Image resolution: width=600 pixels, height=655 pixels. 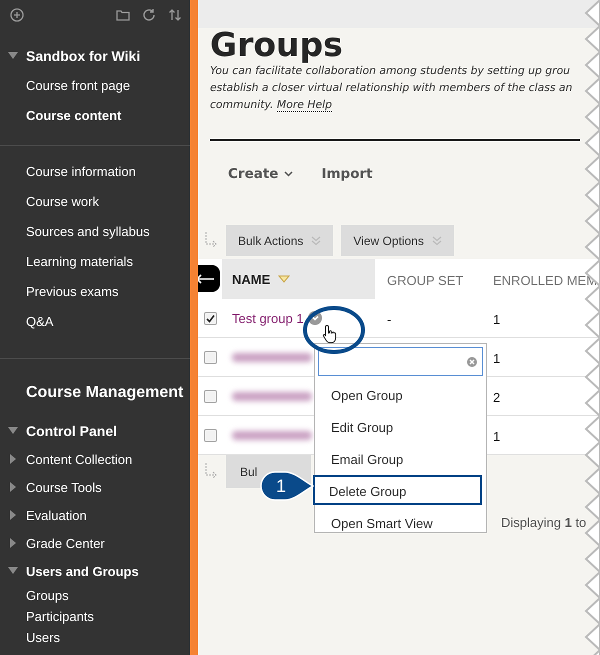 What do you see at coordinates (347, 174) in the screenshot?
I see `action-button: Import` at bounding box center [347, 174].